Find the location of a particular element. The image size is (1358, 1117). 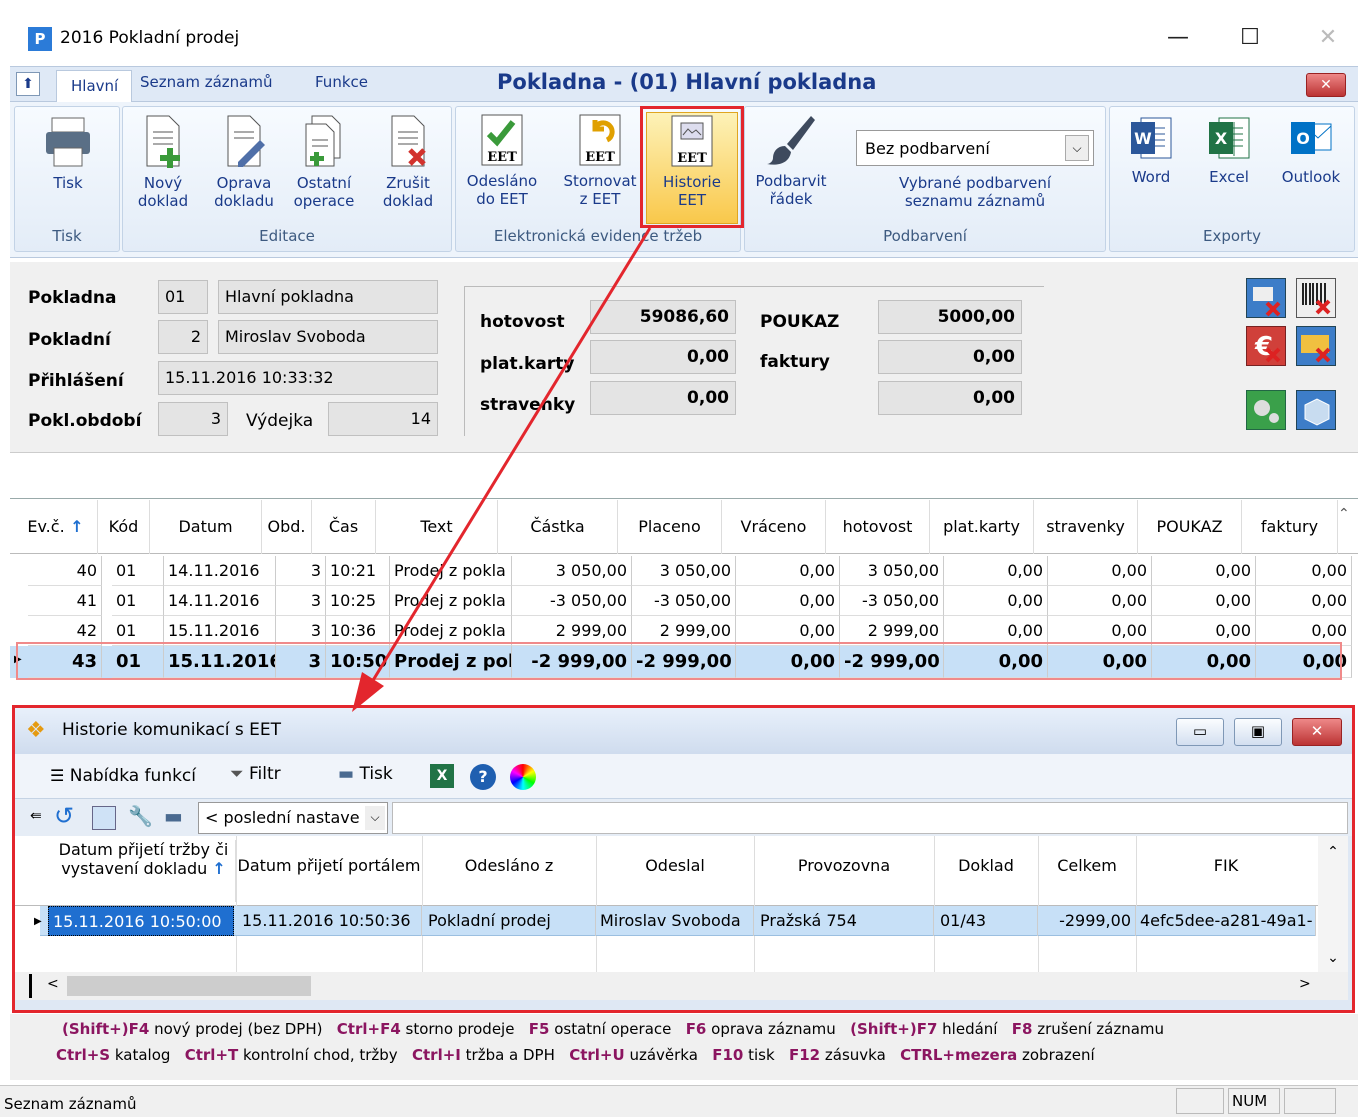

history-minimize-button: ▭ is located at coordinates (1200, 732).